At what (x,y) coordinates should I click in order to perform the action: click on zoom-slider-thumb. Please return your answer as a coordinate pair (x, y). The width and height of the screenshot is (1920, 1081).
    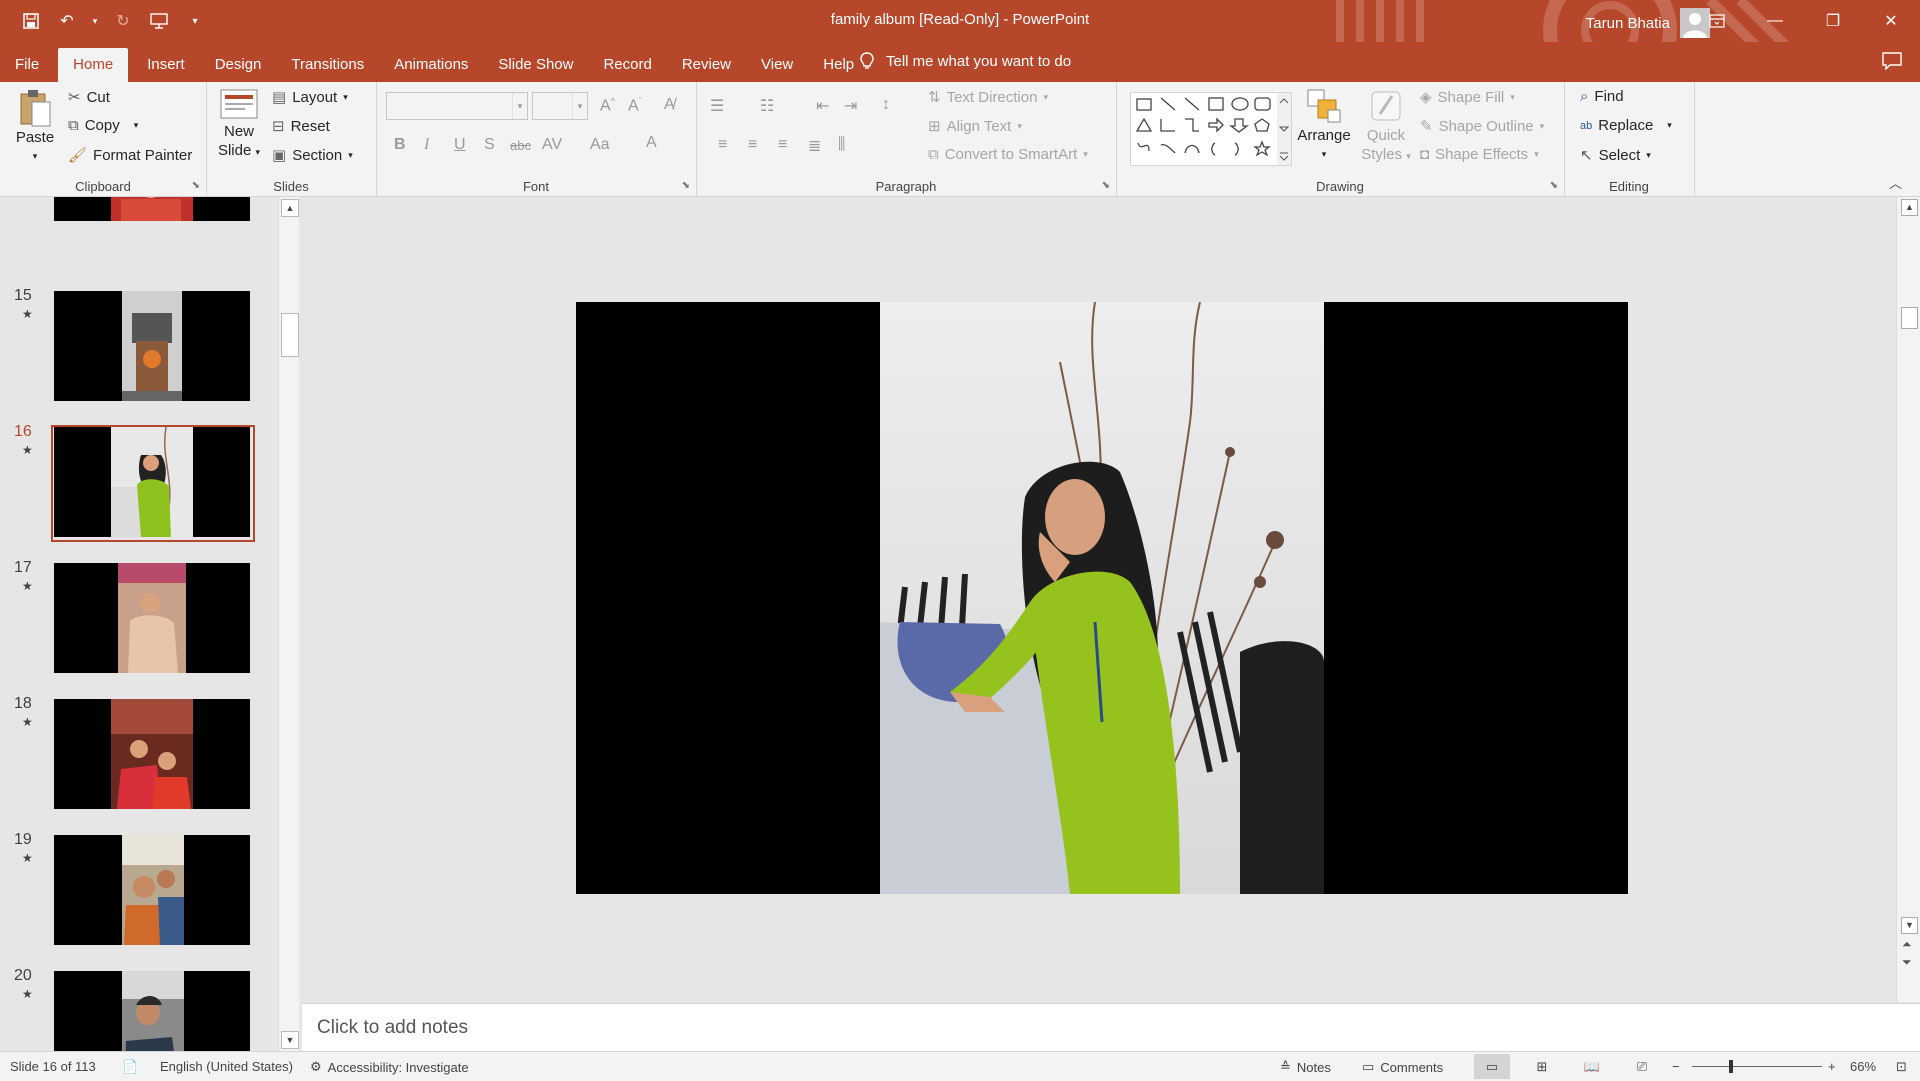
    Looking at the image, I should click on (1731, 1066).